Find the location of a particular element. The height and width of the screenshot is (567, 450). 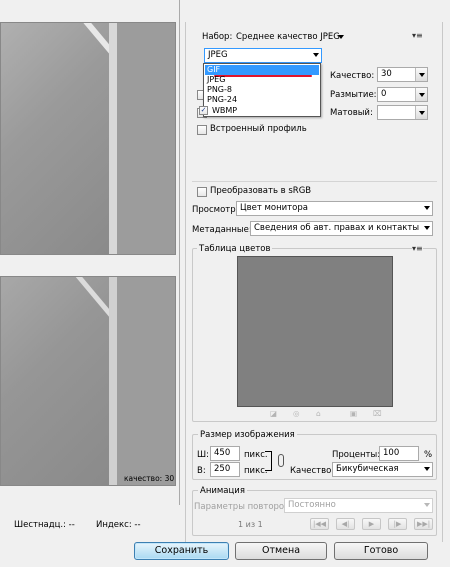

format-option-jpeg: JPEG is located at coordinates (215, 79).